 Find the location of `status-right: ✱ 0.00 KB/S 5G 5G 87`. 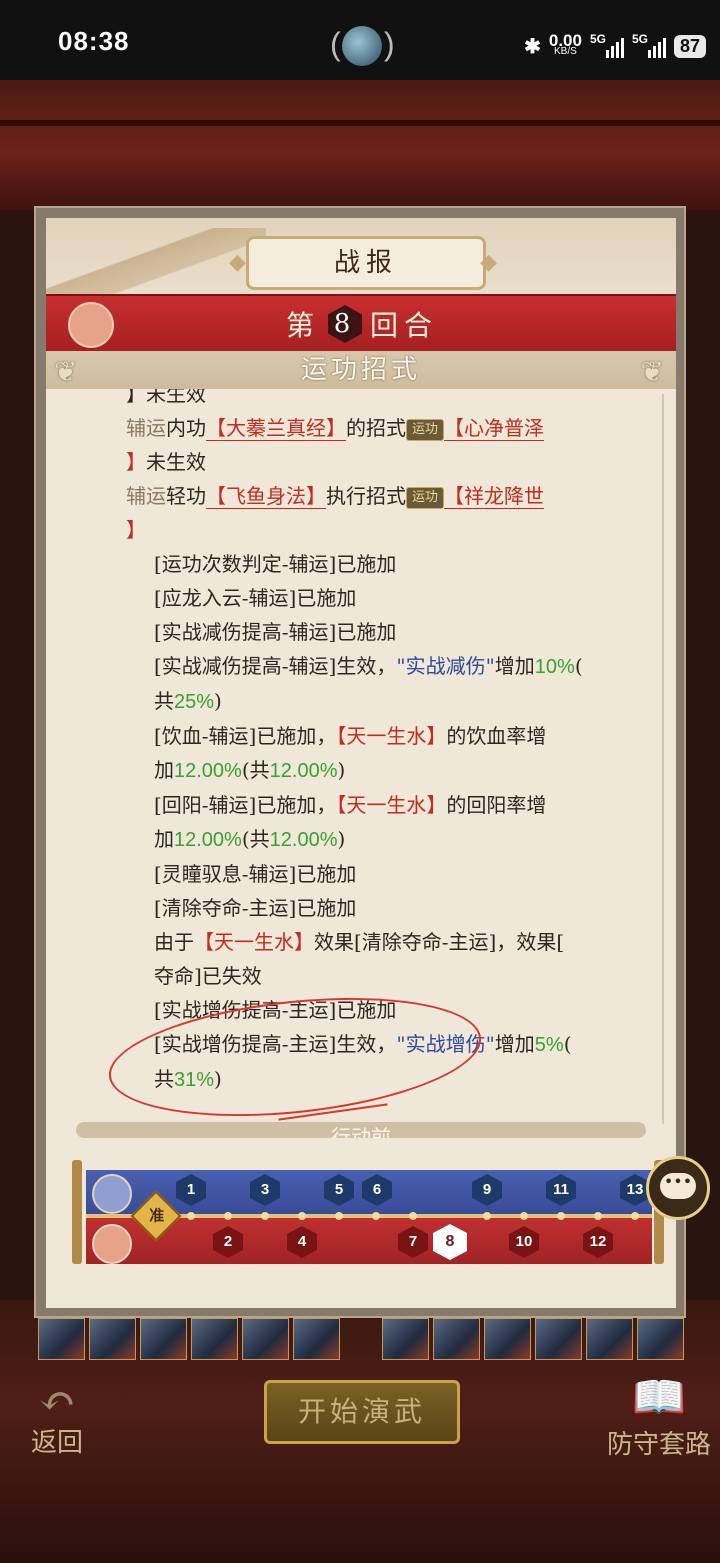

status-right: ✱ 0.00 KB/S 5G 5G 87 is located at coordinates (615, 46).